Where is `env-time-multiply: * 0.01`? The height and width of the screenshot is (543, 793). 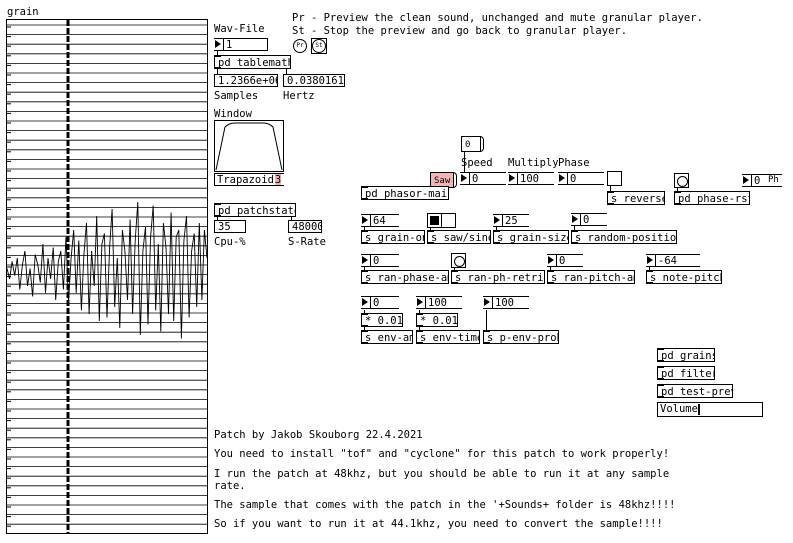
env-time-multiply: * 0.01 is located at coordinates (437, 320).